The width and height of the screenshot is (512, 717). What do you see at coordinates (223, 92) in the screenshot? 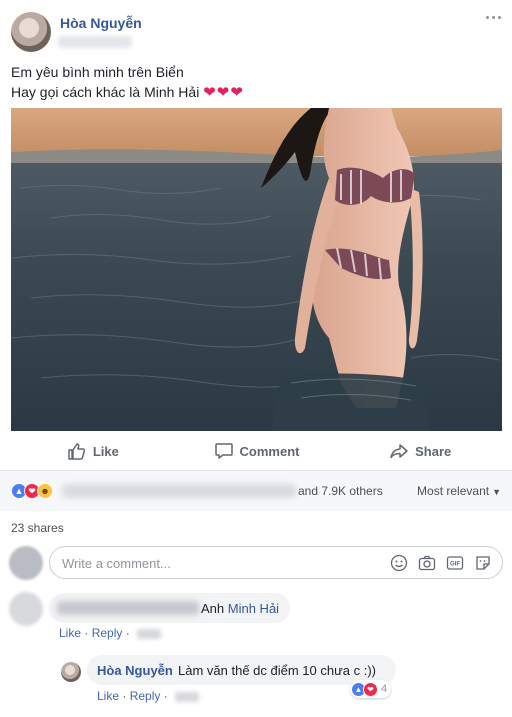
I see `hearts-emoji: ❤❤❤` at bounding box center [223, 92].